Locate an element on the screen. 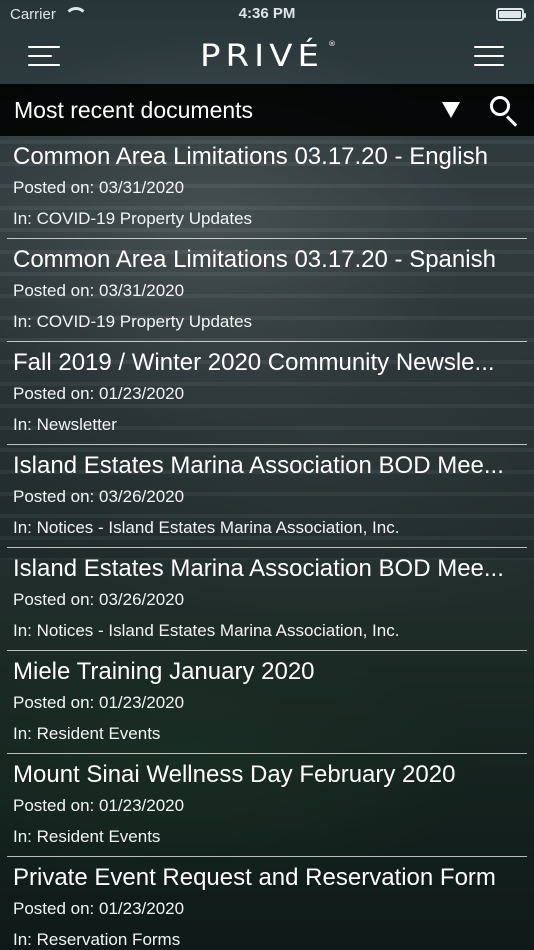 The height and width of the screenshot is (950, 534). logo-text: PRIVÉ is located at coordinates (262, 56).